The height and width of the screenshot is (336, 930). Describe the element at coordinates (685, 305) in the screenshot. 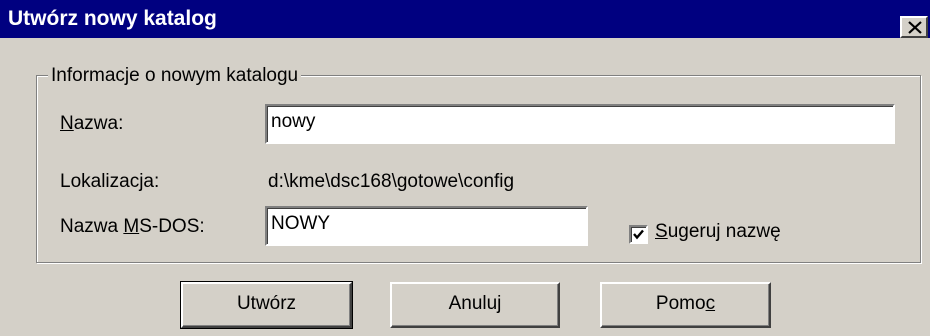

I see `help-button: Pomoc` at that location.